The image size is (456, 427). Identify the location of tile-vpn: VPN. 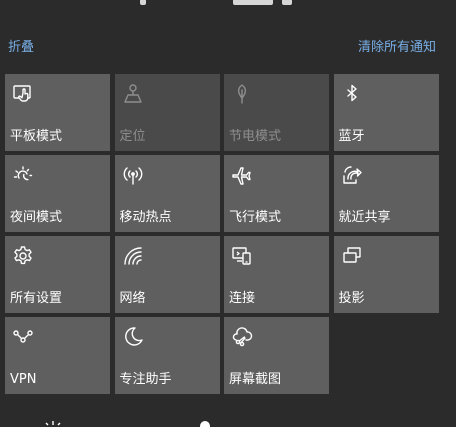
(57, 355).